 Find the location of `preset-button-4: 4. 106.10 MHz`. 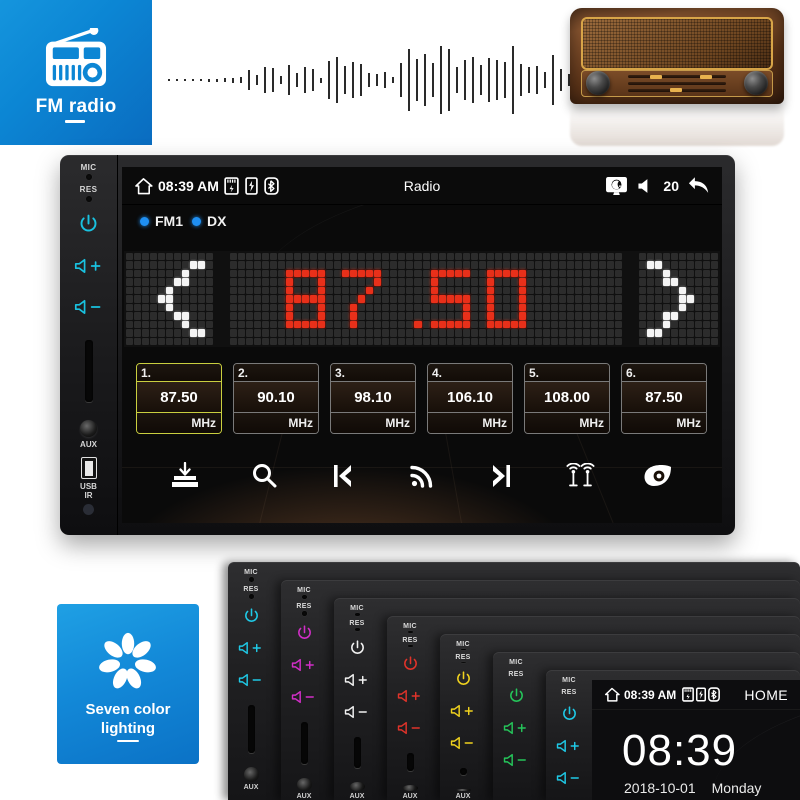

preset-button-4: 4. 106.10 MHz is located at coordinates (470, 398).